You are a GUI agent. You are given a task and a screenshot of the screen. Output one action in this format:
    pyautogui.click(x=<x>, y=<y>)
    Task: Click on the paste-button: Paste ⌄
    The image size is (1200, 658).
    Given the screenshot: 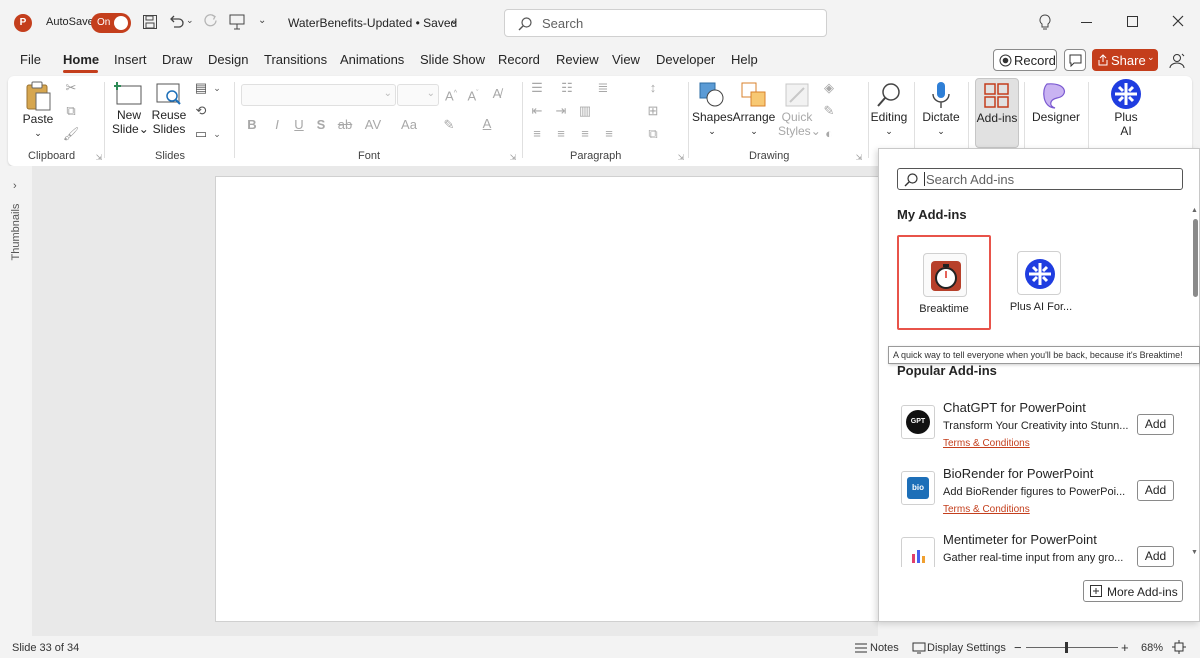 What is the action you would take?
    pyautogui.click(x=38, y=110)
    